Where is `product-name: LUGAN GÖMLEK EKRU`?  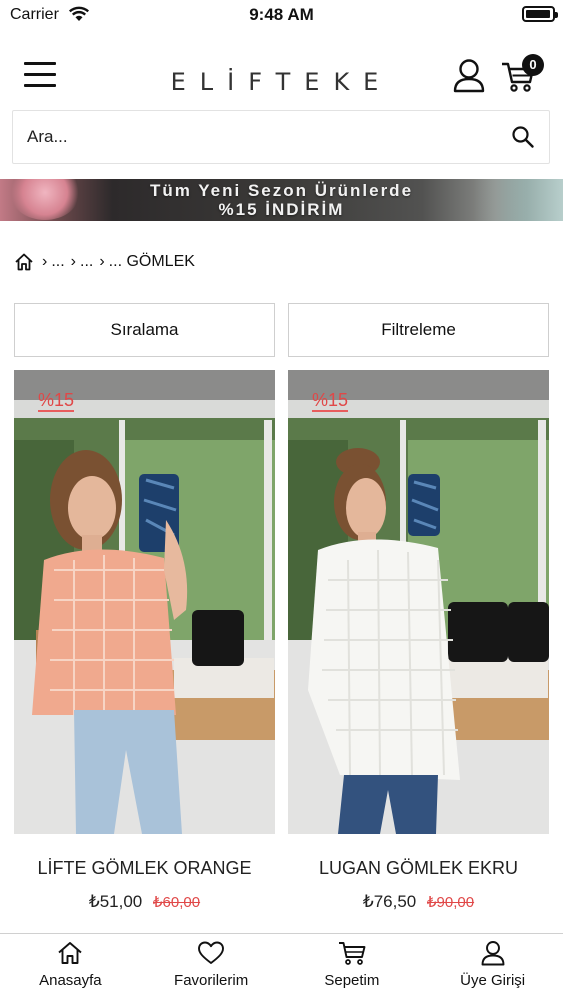 product-name: LUGAN GÖMLEK EKRU is located at coordinates (418, 868).